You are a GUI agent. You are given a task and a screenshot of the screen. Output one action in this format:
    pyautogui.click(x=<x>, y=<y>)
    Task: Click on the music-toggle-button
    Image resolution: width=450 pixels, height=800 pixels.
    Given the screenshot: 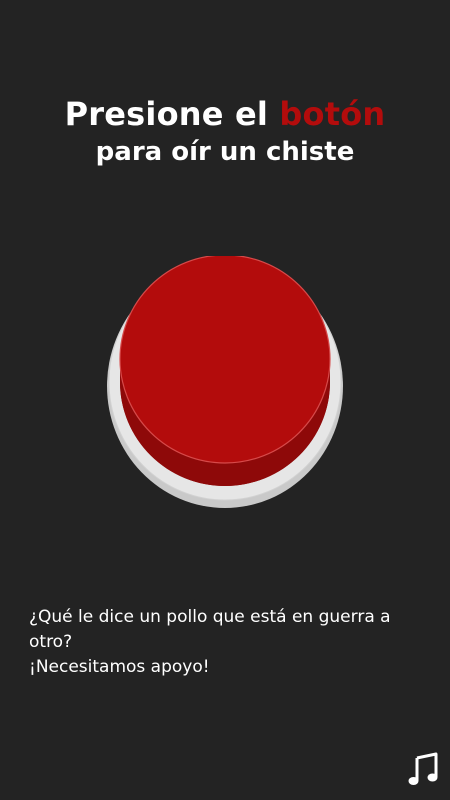 What is the action you would take?
    pyautogui.click(x=424, y=769)
    